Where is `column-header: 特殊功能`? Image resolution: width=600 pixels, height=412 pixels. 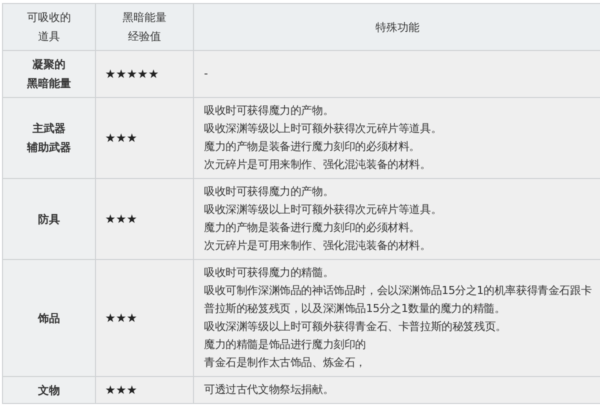 column-header: 特殊功能 is located at coordinates (397, 27).